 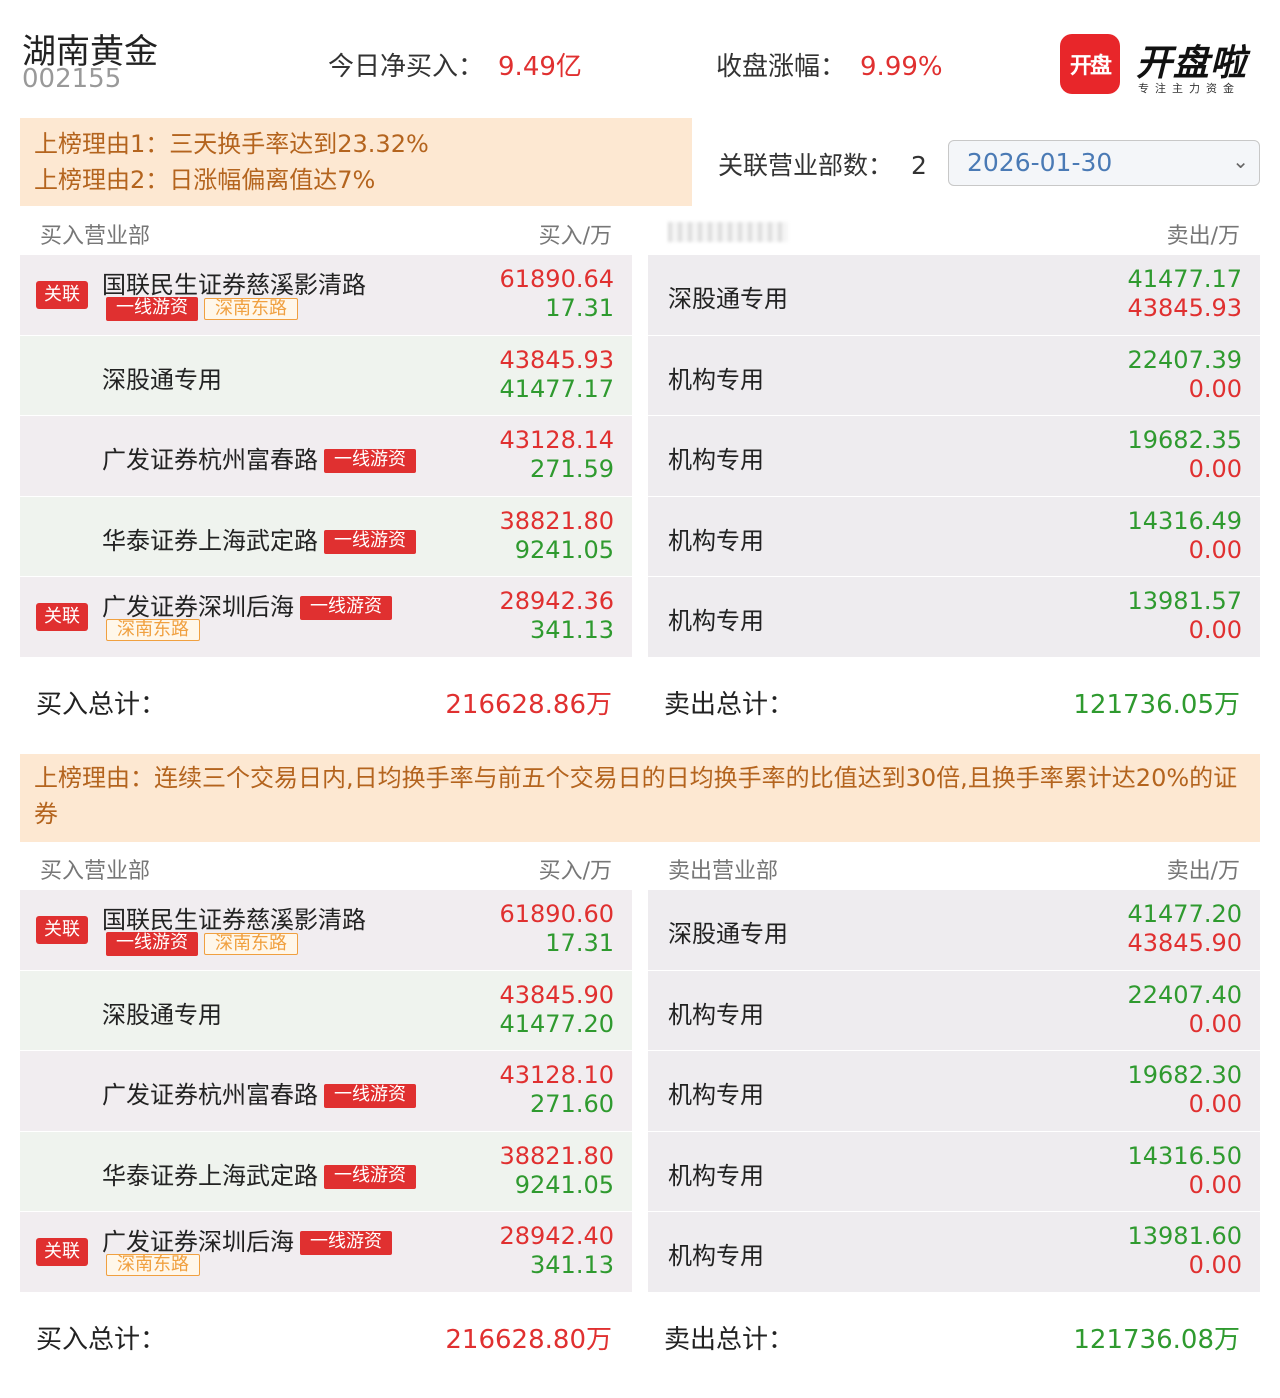 I want to click on sell-total-value: 121736.05万, so click(x=1156, y=705).